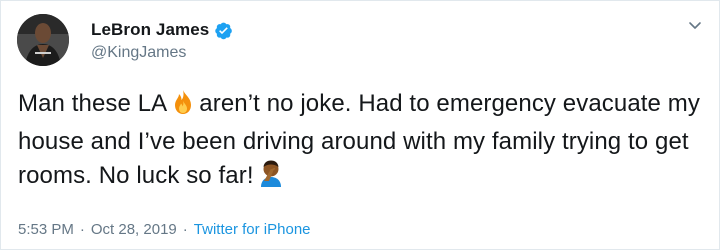  What do you see at coordinates (252, 229) in the screenshot?
I see `tweet-source-link: Twitter for iPhone` at bounding box center [252, 229].